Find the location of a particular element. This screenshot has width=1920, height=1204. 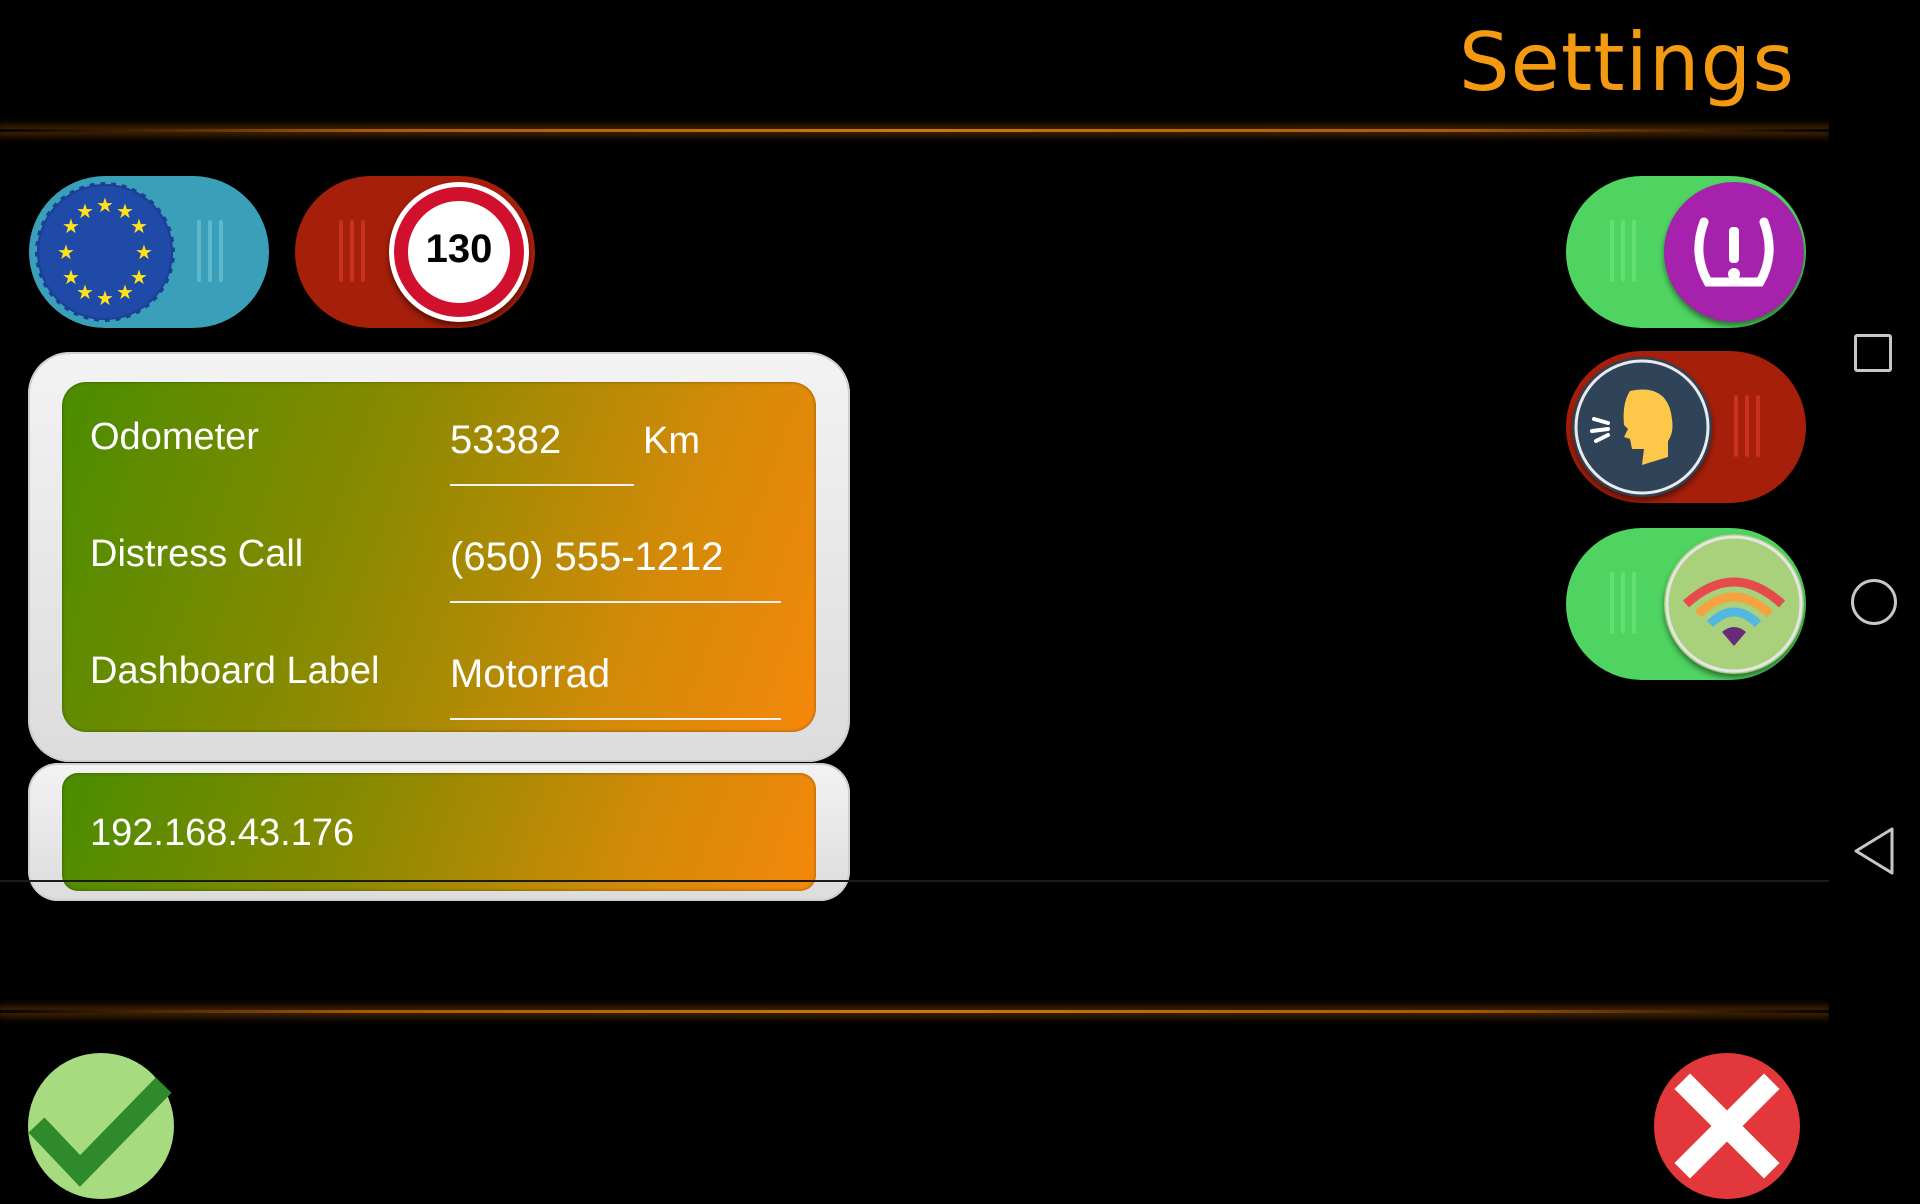

tire-pressure-toggle is located at coordinates (1686, 252).